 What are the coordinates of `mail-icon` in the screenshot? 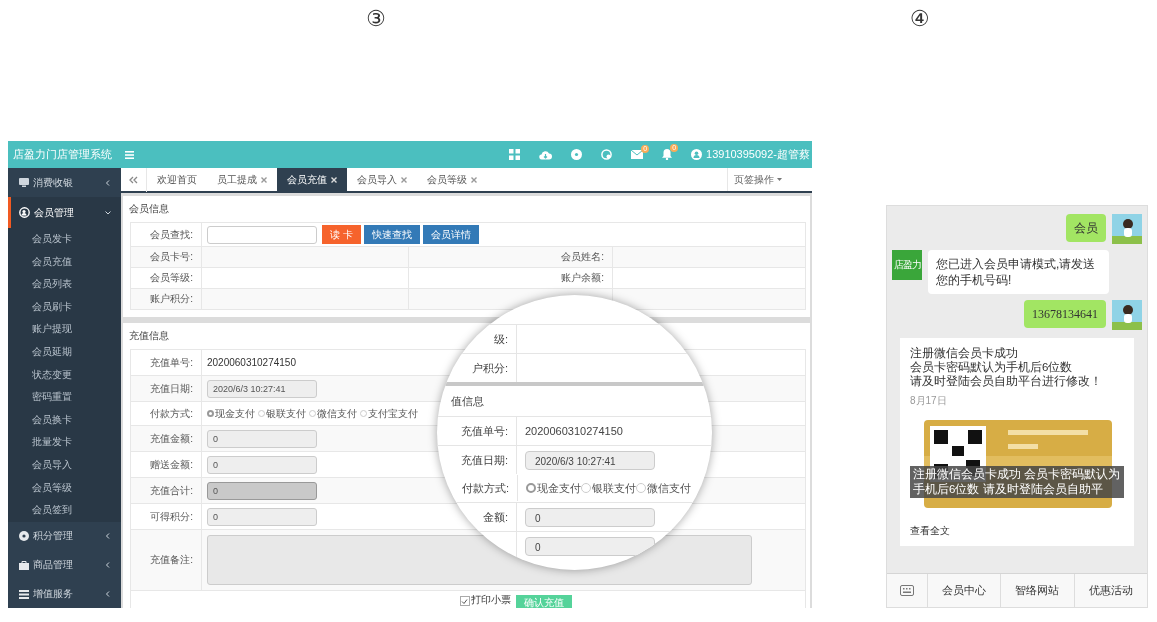 It's located at (637, 154).